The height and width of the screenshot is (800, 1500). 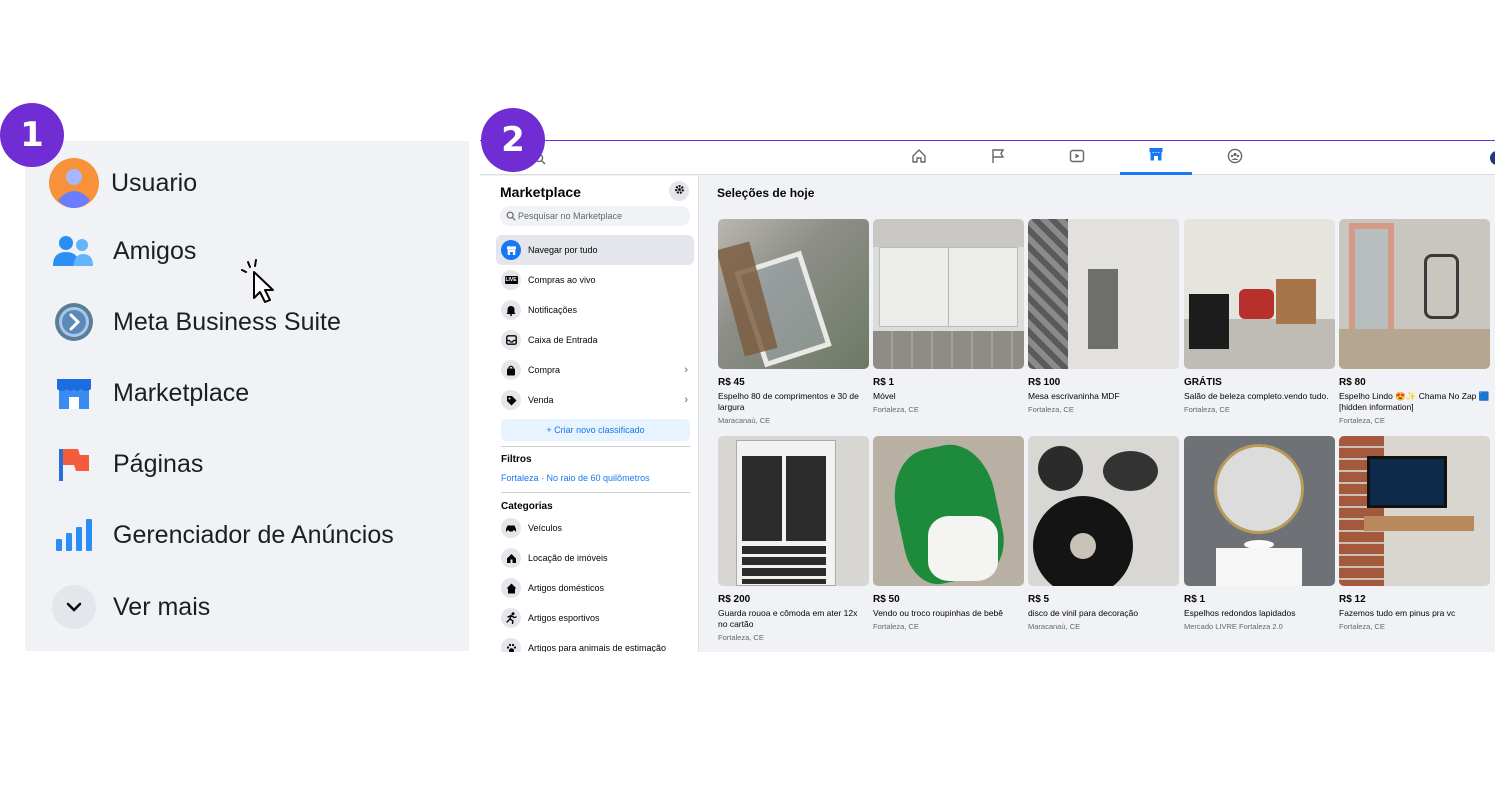 I want to click on sidebar-title: Marketplace, so click(x=540, y=192).